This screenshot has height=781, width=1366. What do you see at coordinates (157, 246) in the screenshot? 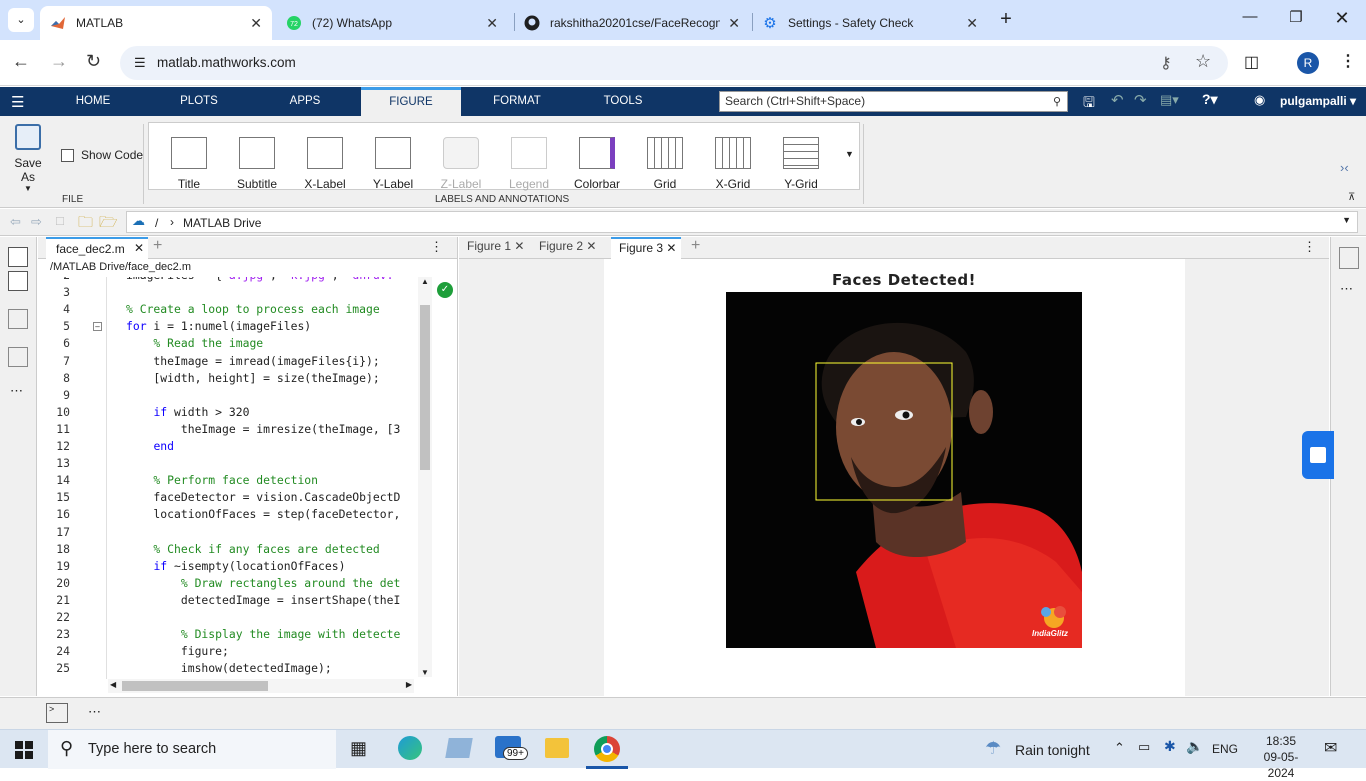
I see `new-editor-tab-icon: +` at bounding box center [157, 246].